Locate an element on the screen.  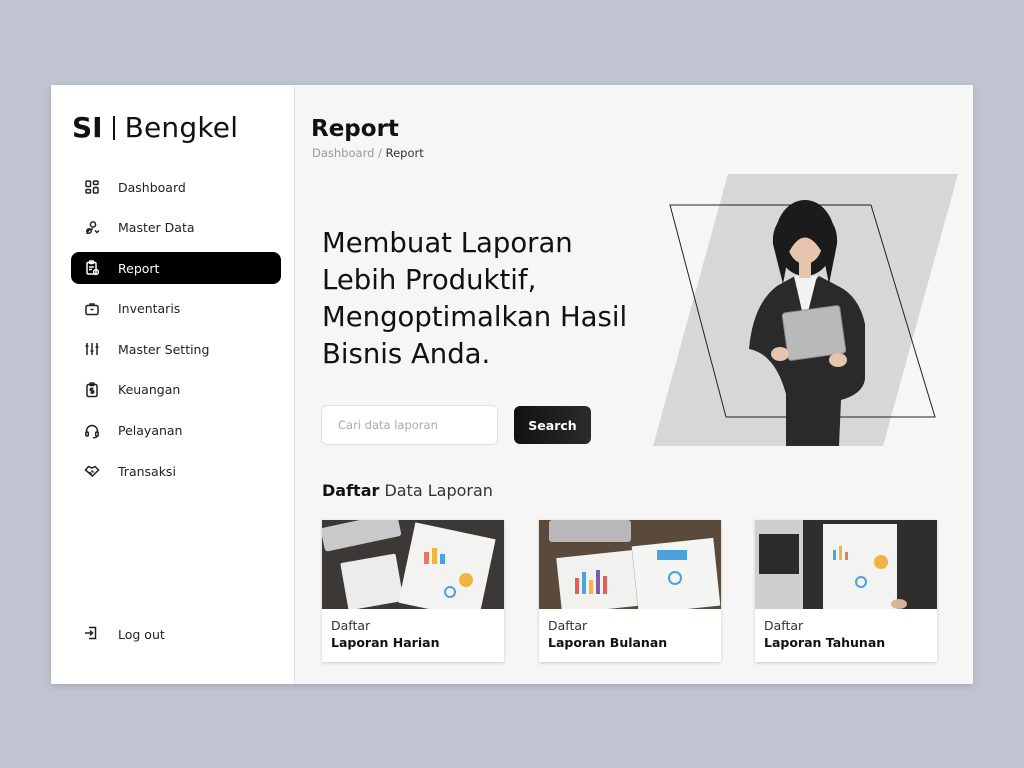
sidebar-item-label: Master Setting is located at coordinates (164, 349).